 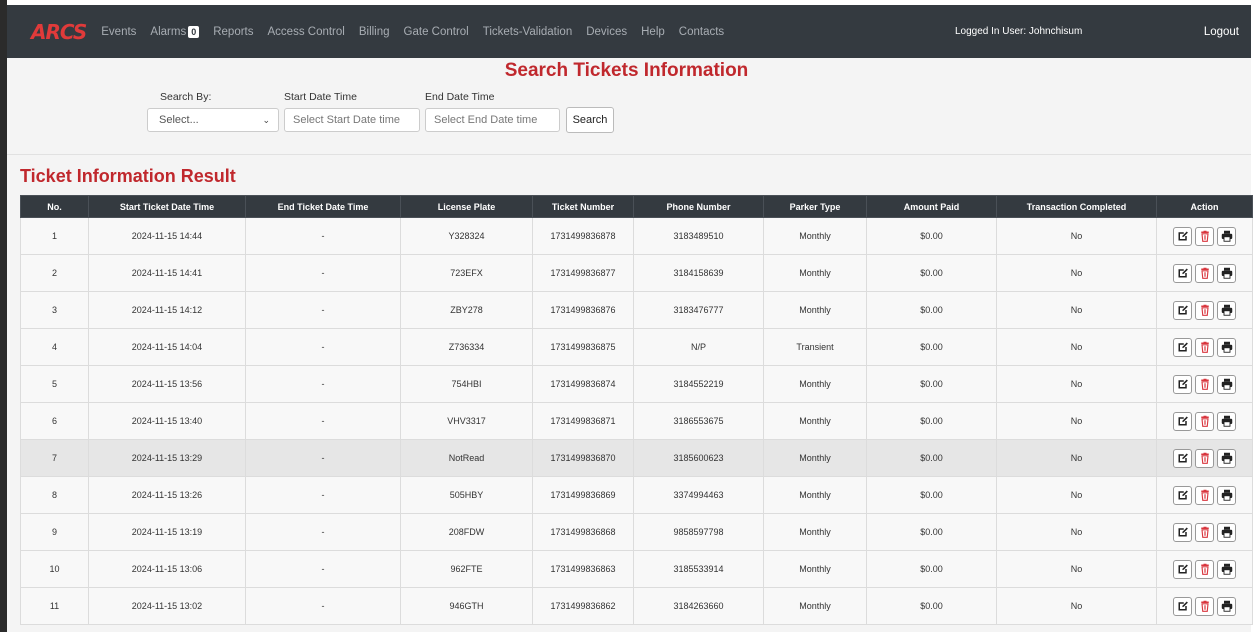 I want to click on cell-no: 2, so click(x=54, y=273).